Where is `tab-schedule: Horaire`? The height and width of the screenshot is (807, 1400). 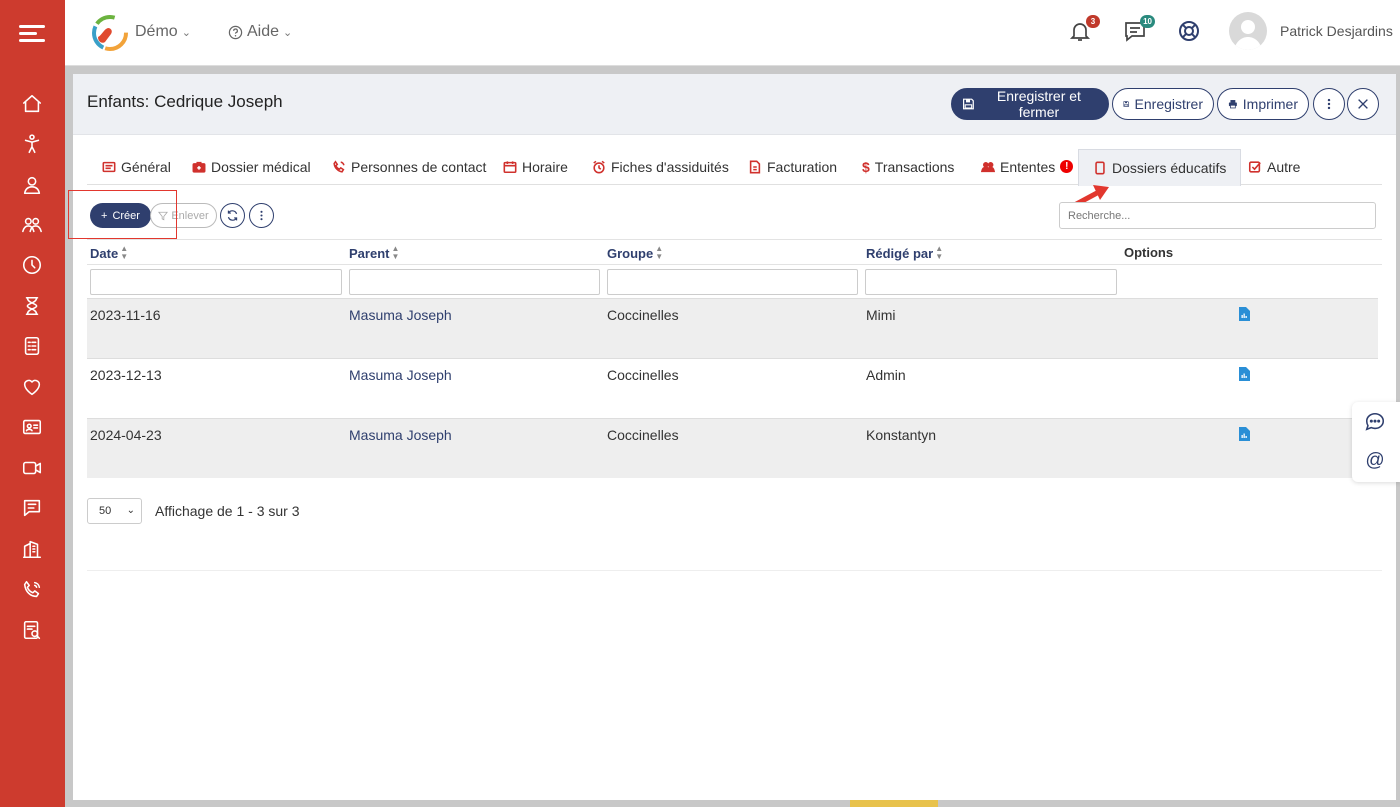
tab-schedule: Horaire is located at coordinates (535, 166).